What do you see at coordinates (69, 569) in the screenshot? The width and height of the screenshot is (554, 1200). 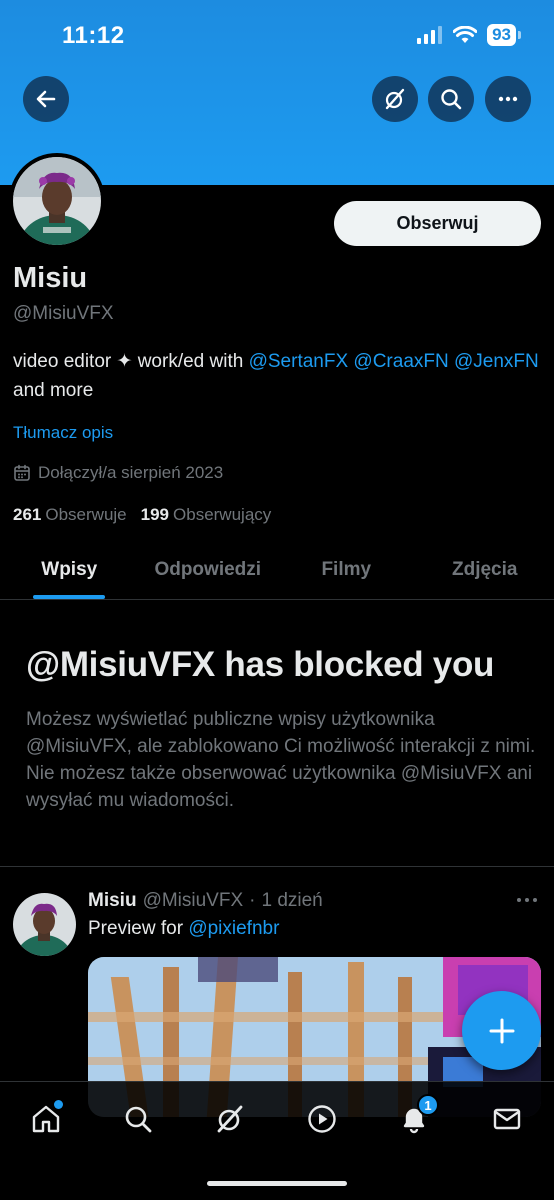 I see `tab-posts: Wpisy` at bounding box center [69, 569].